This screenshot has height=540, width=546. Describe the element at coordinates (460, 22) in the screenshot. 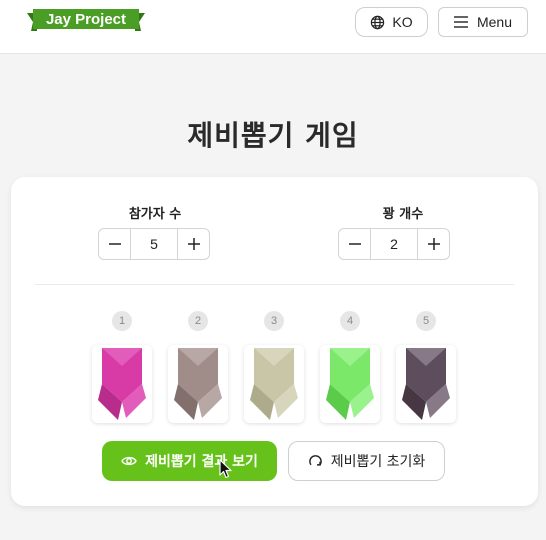

I see `hamburger-icon` at that location.